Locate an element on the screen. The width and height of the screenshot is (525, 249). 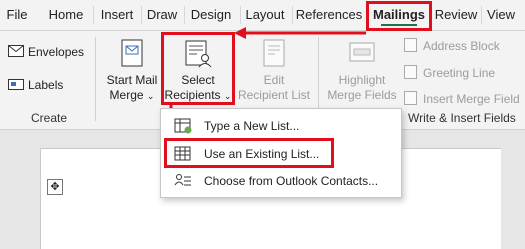
tab-file: File is located at coordinates (17, 15).